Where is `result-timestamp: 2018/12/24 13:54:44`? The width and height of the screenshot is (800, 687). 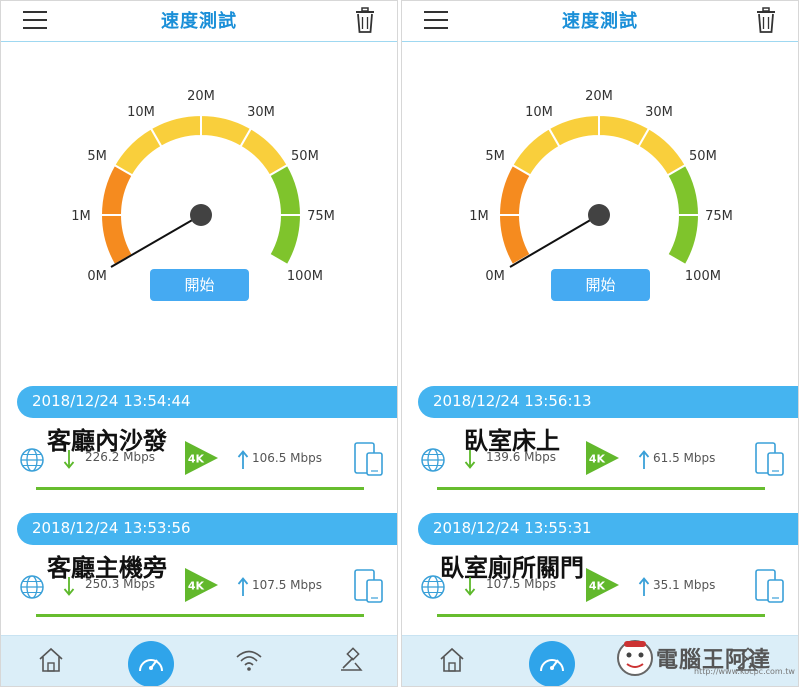 result-timestamp: 2018/12/24 13:54:44 is located at coordinates (111, 401).